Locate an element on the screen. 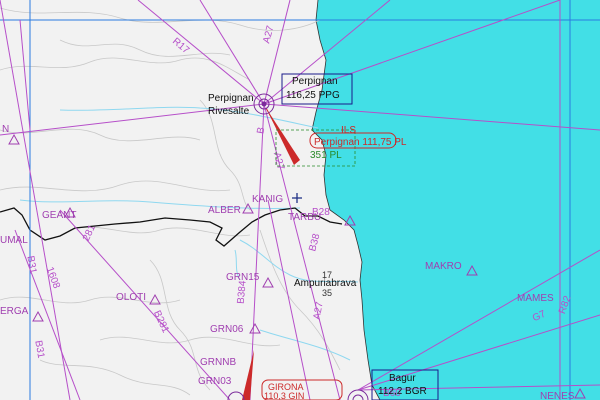 This screenshot has width=600, height=400. perpignan-ils-freq: Perpignan 111,75 PL is located at coordinates (360, 142).